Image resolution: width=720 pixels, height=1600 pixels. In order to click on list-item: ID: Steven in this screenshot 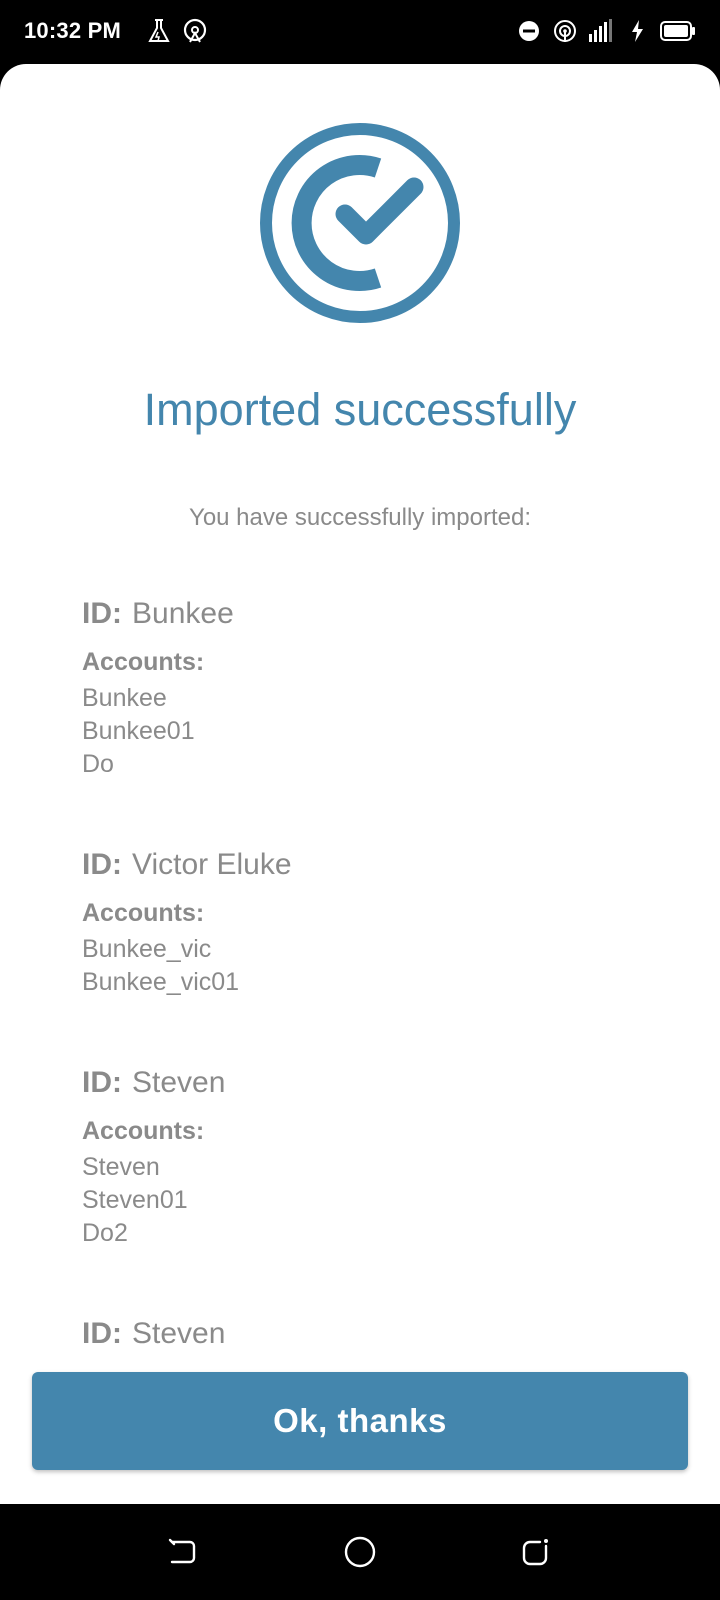, I will do `click(362, 1334)`.